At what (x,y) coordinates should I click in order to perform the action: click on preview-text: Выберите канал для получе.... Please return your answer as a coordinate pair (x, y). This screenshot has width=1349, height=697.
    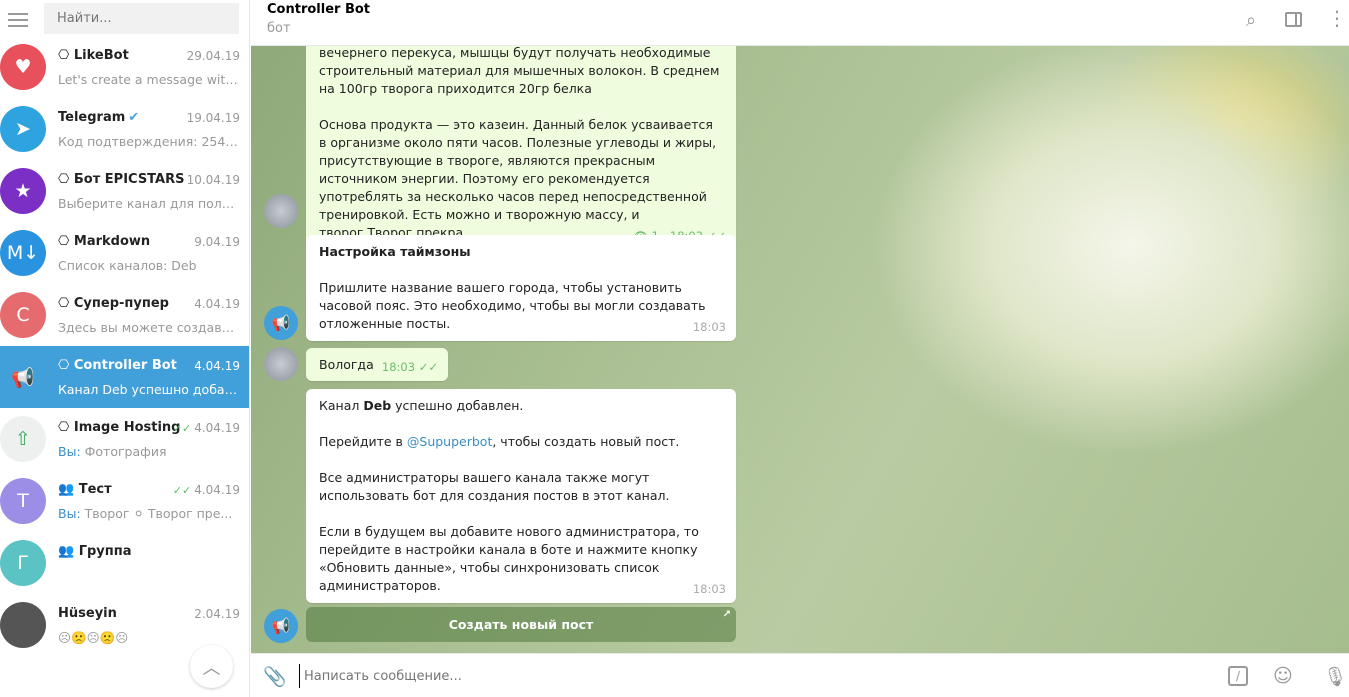
    Looking at the image, I should click on (149, 203).